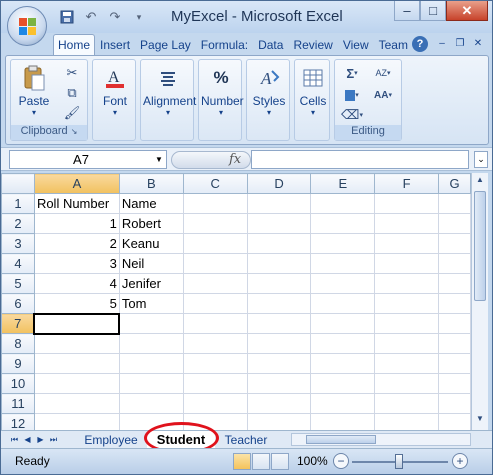 This screenshot has width=493, height=475. What do you see at coordinates (478, 43) in the screenshot?
I see `workbook-close-icon: ✕` at bounding box center [478, 43].